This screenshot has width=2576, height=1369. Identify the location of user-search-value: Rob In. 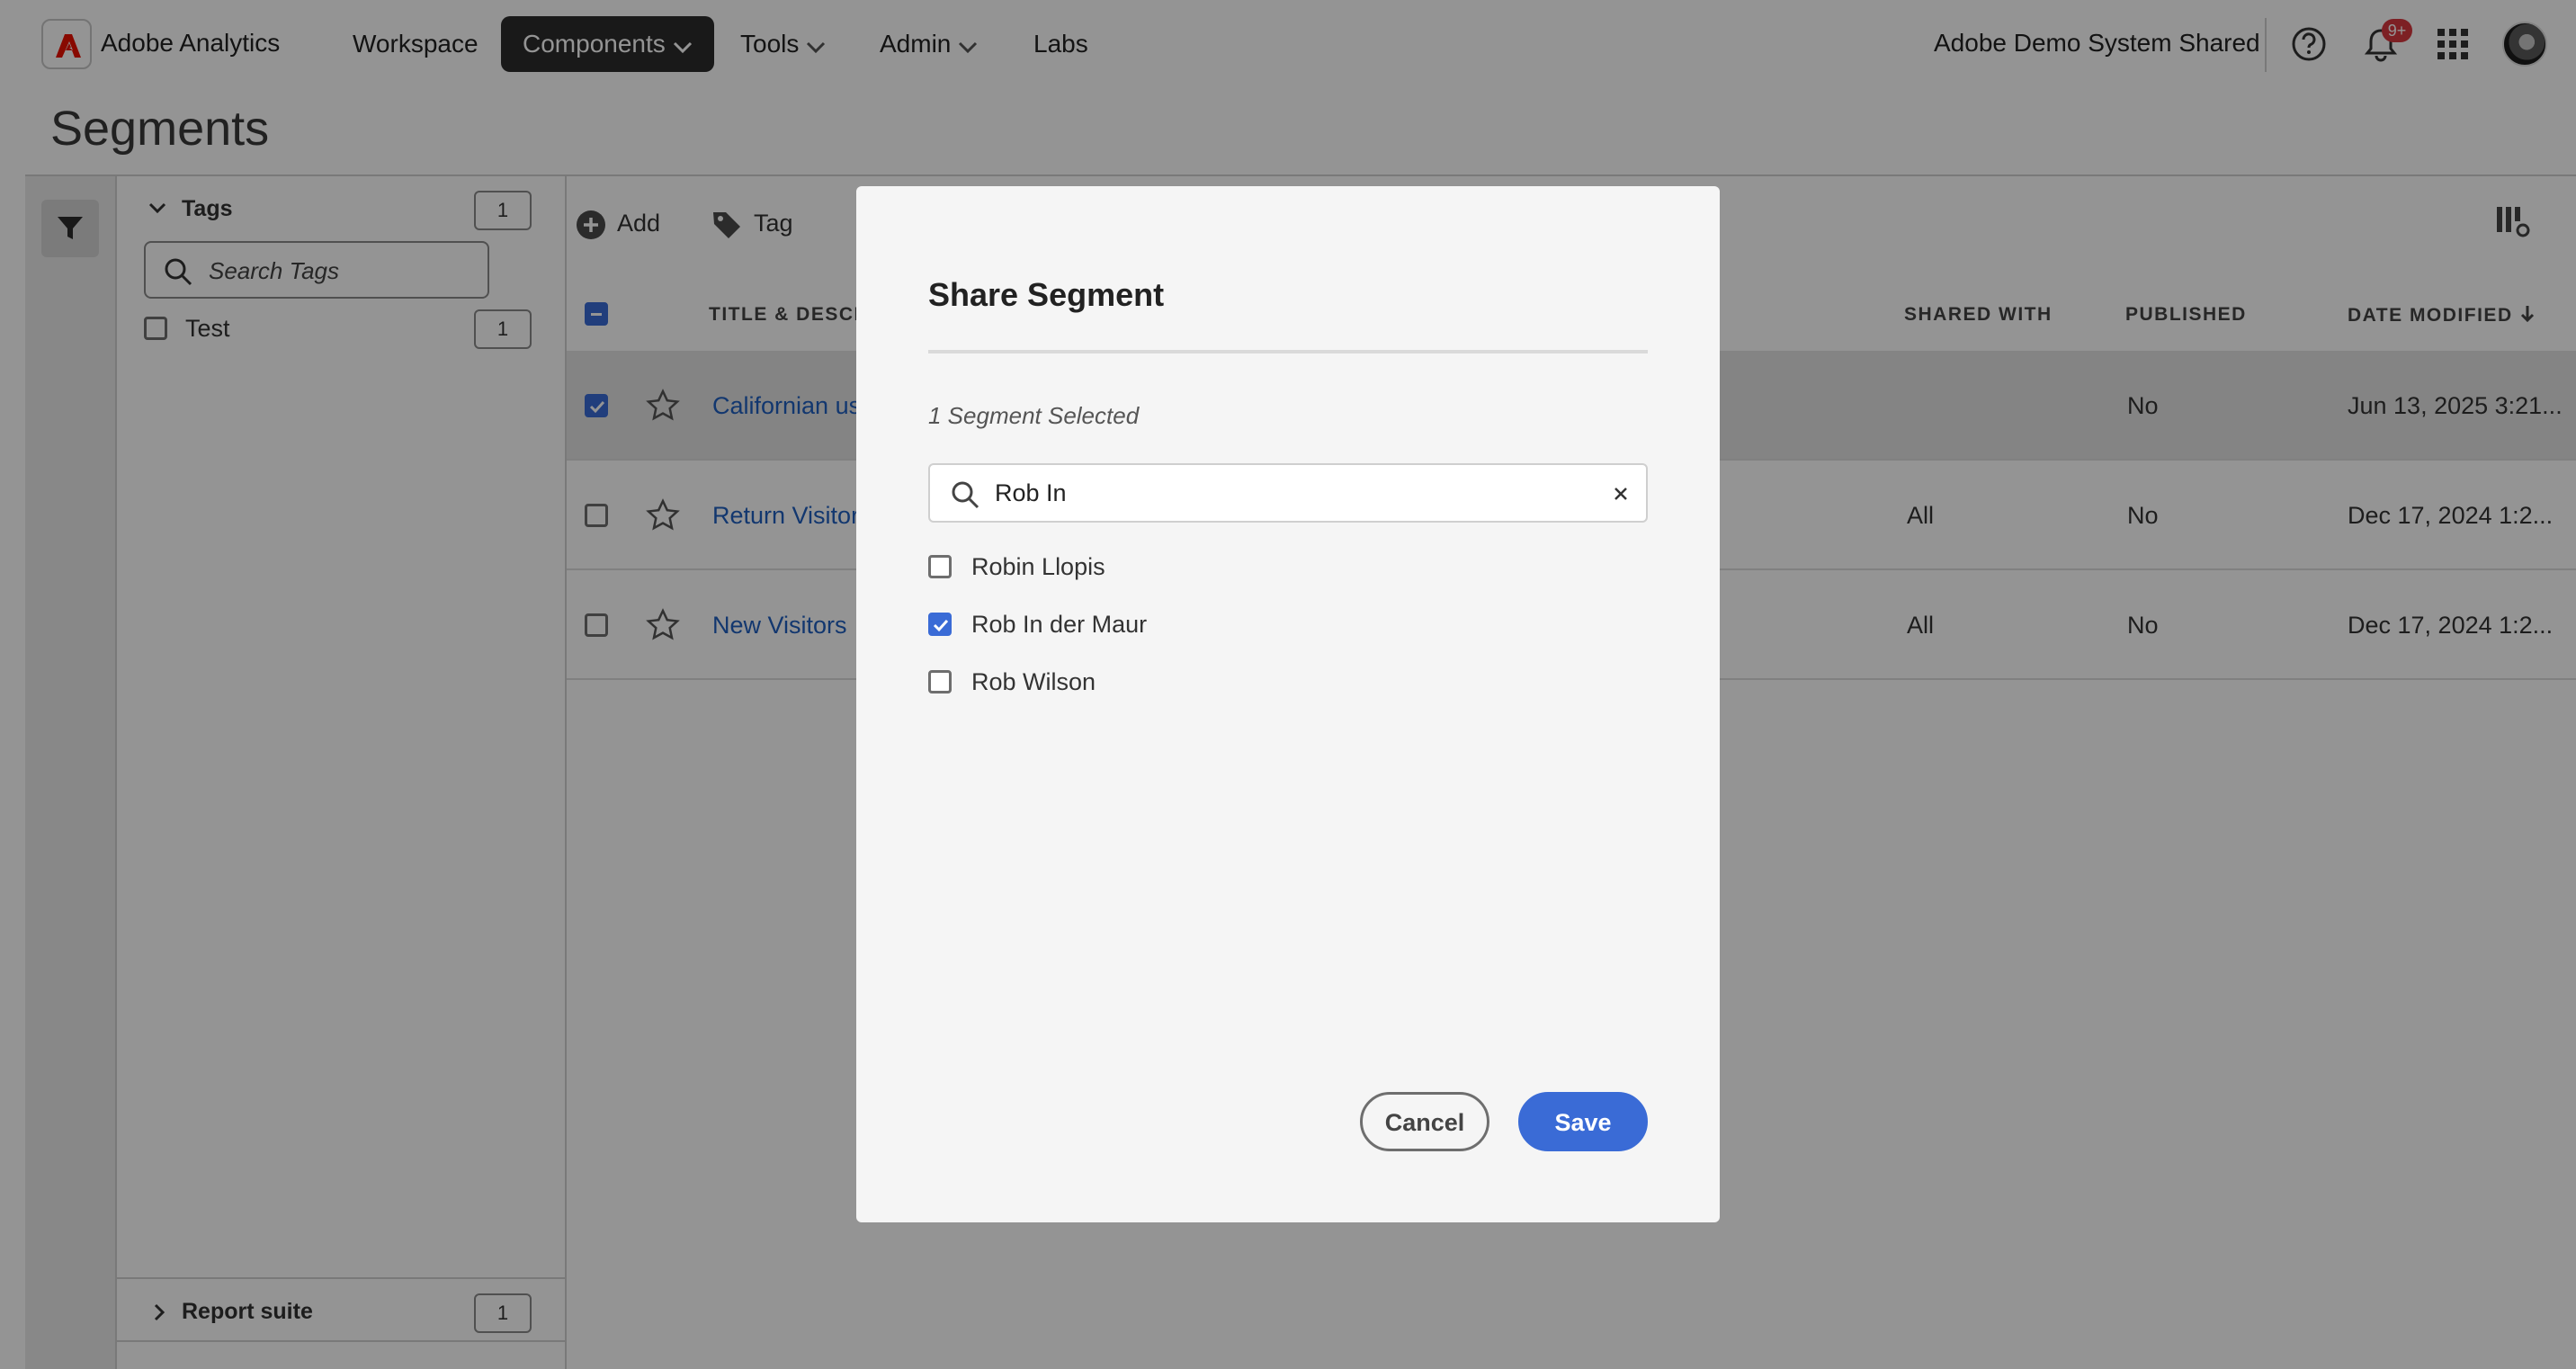
(1031, 493).